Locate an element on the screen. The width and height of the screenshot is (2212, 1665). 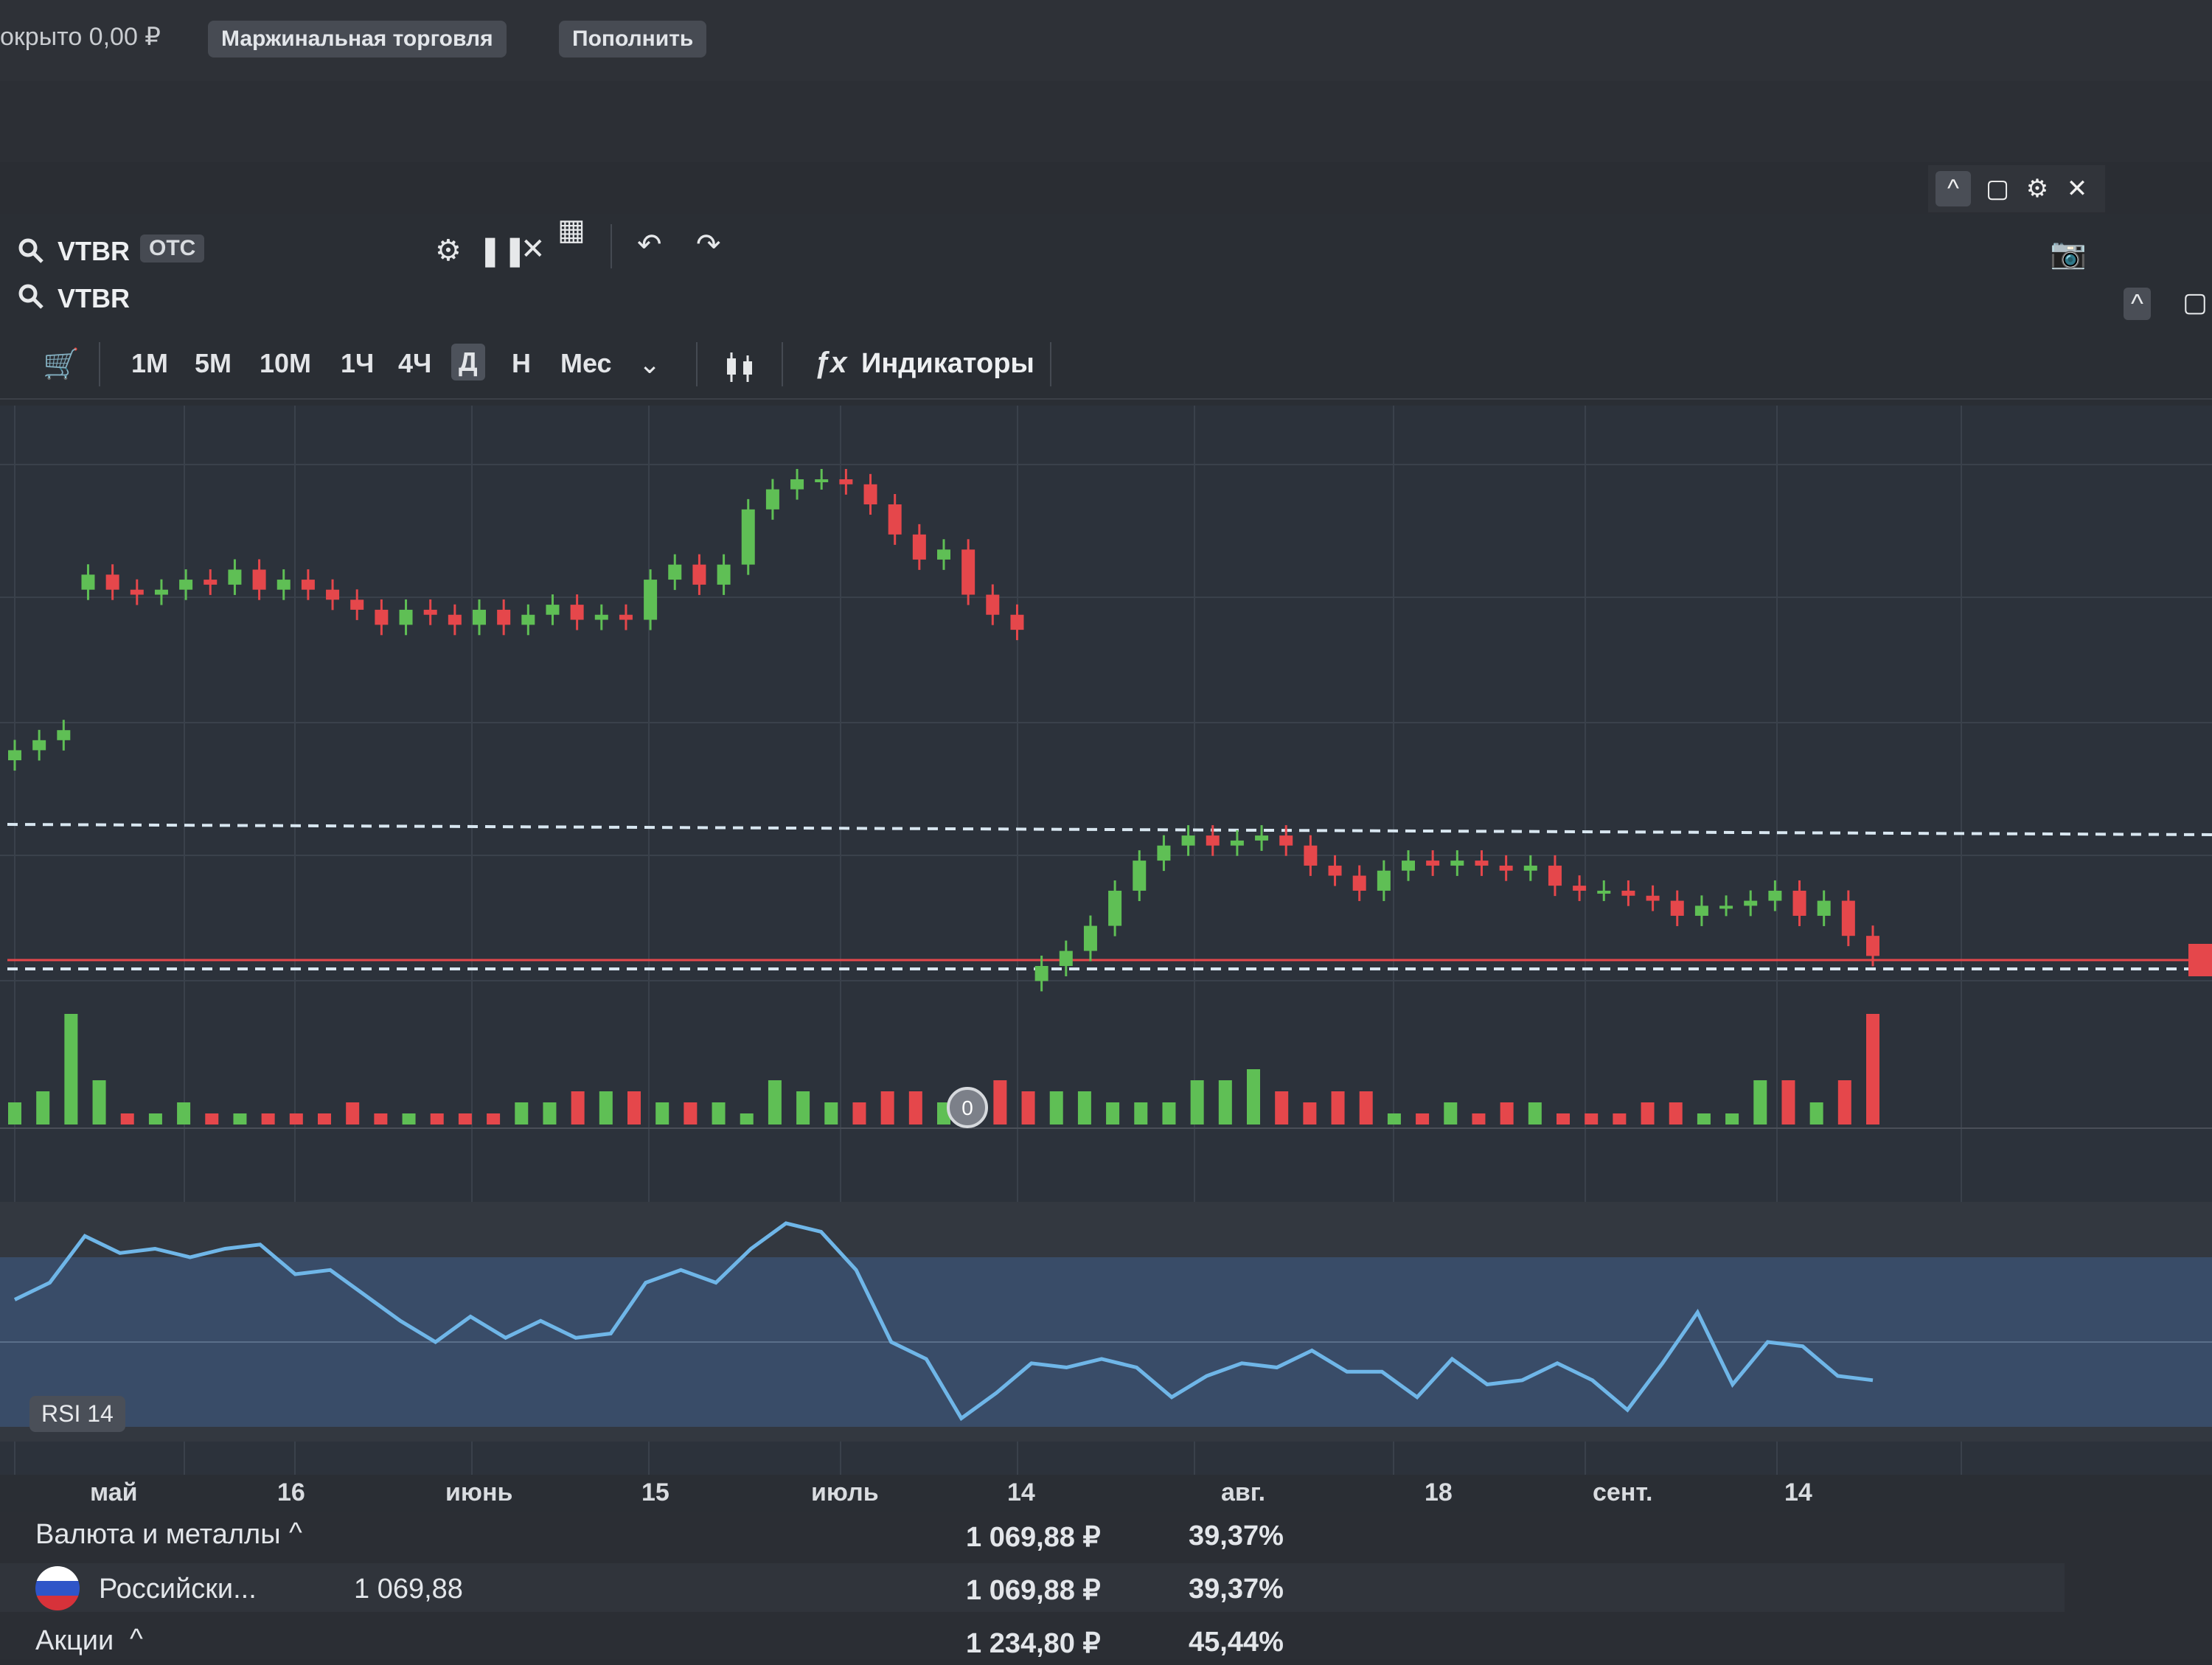
undo-icon: ↶ is located at coordinates (649, 245).